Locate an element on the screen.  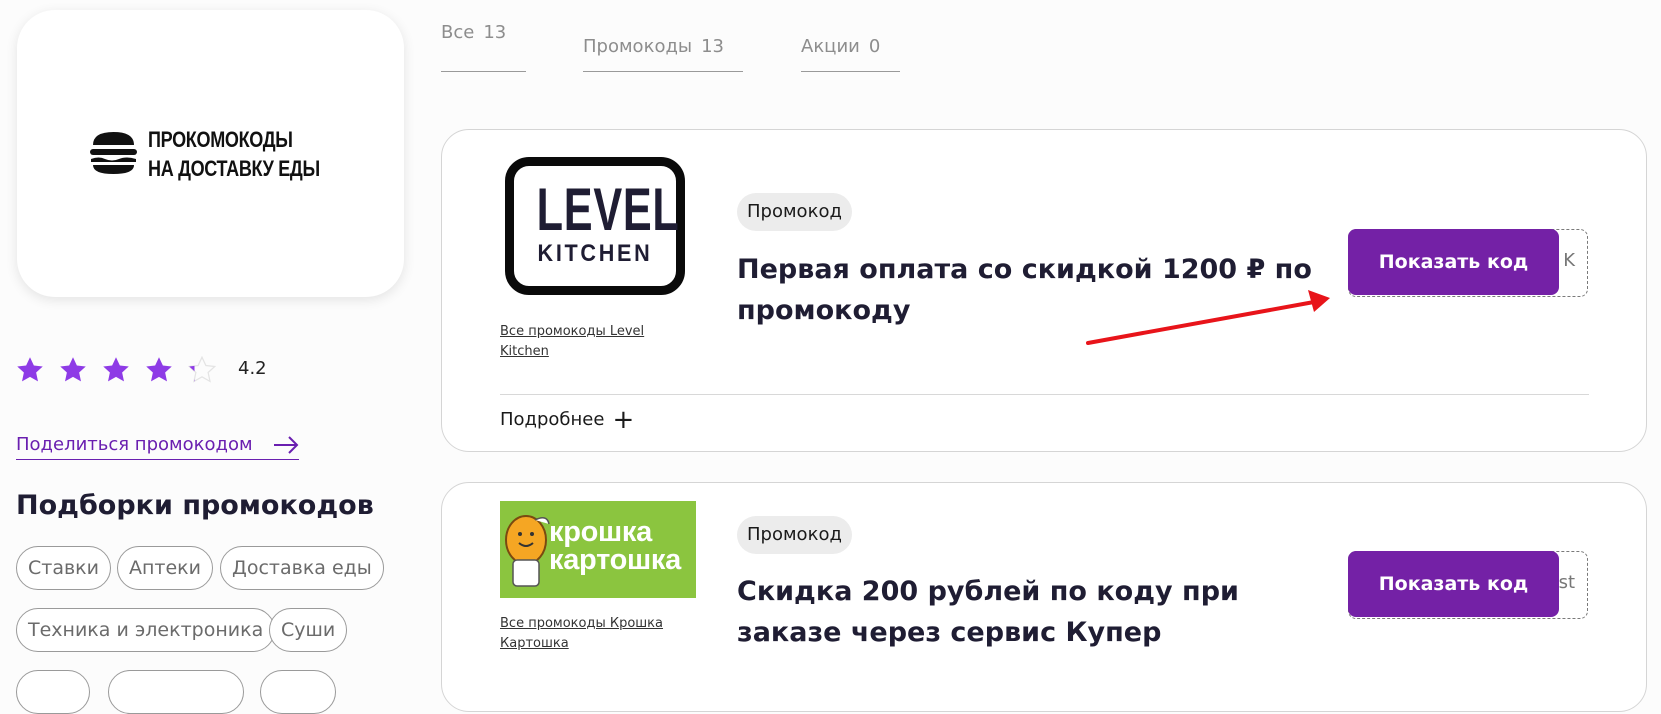
burger-icon is located at coordinates (113, 153).